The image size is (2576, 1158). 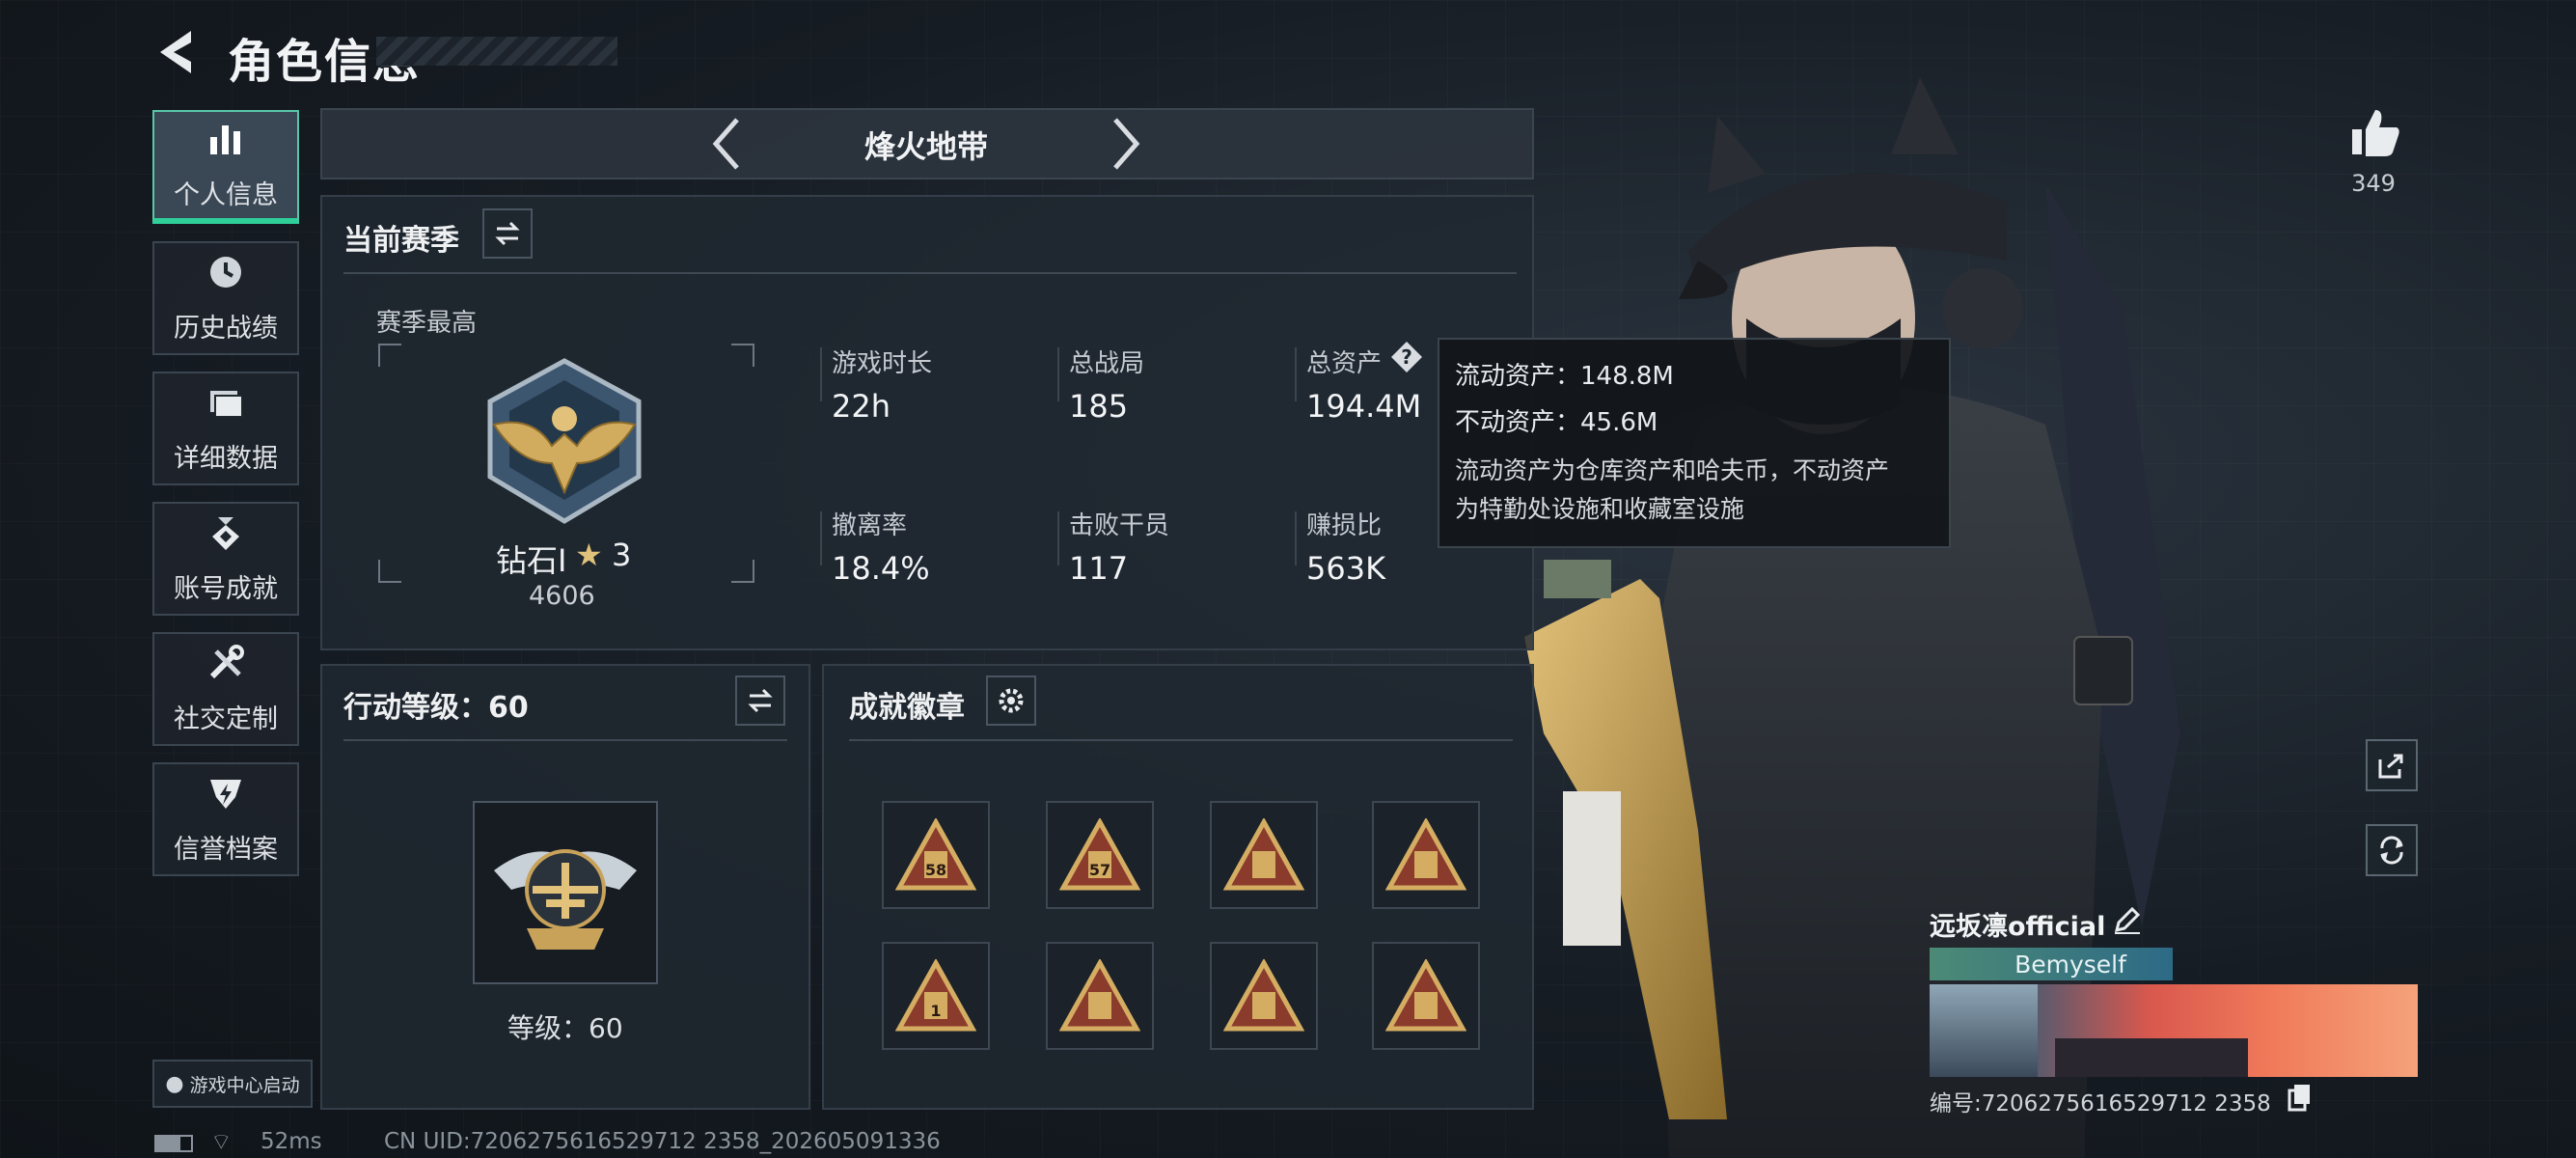 What do you see at coordinates (226, 849) in the screenshot?
I see `nav-label: 信誉档案` at bounding box center [226, 849].